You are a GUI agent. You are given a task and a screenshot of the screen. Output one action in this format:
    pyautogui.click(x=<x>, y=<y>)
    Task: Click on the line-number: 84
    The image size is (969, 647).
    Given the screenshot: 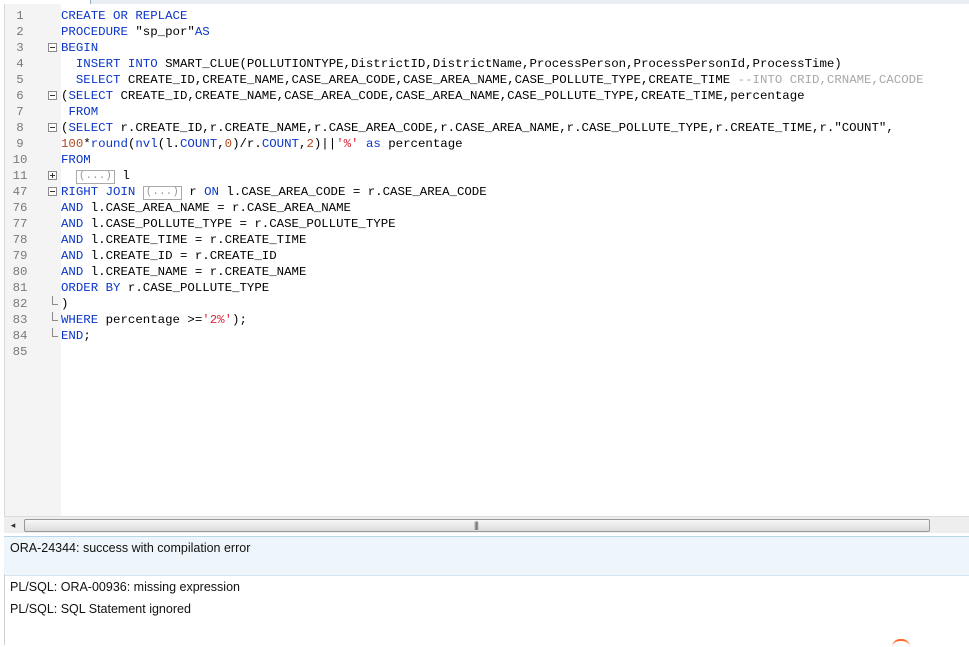 What is the action you would take?
    pyautogui.click(x=20, y=336)
    